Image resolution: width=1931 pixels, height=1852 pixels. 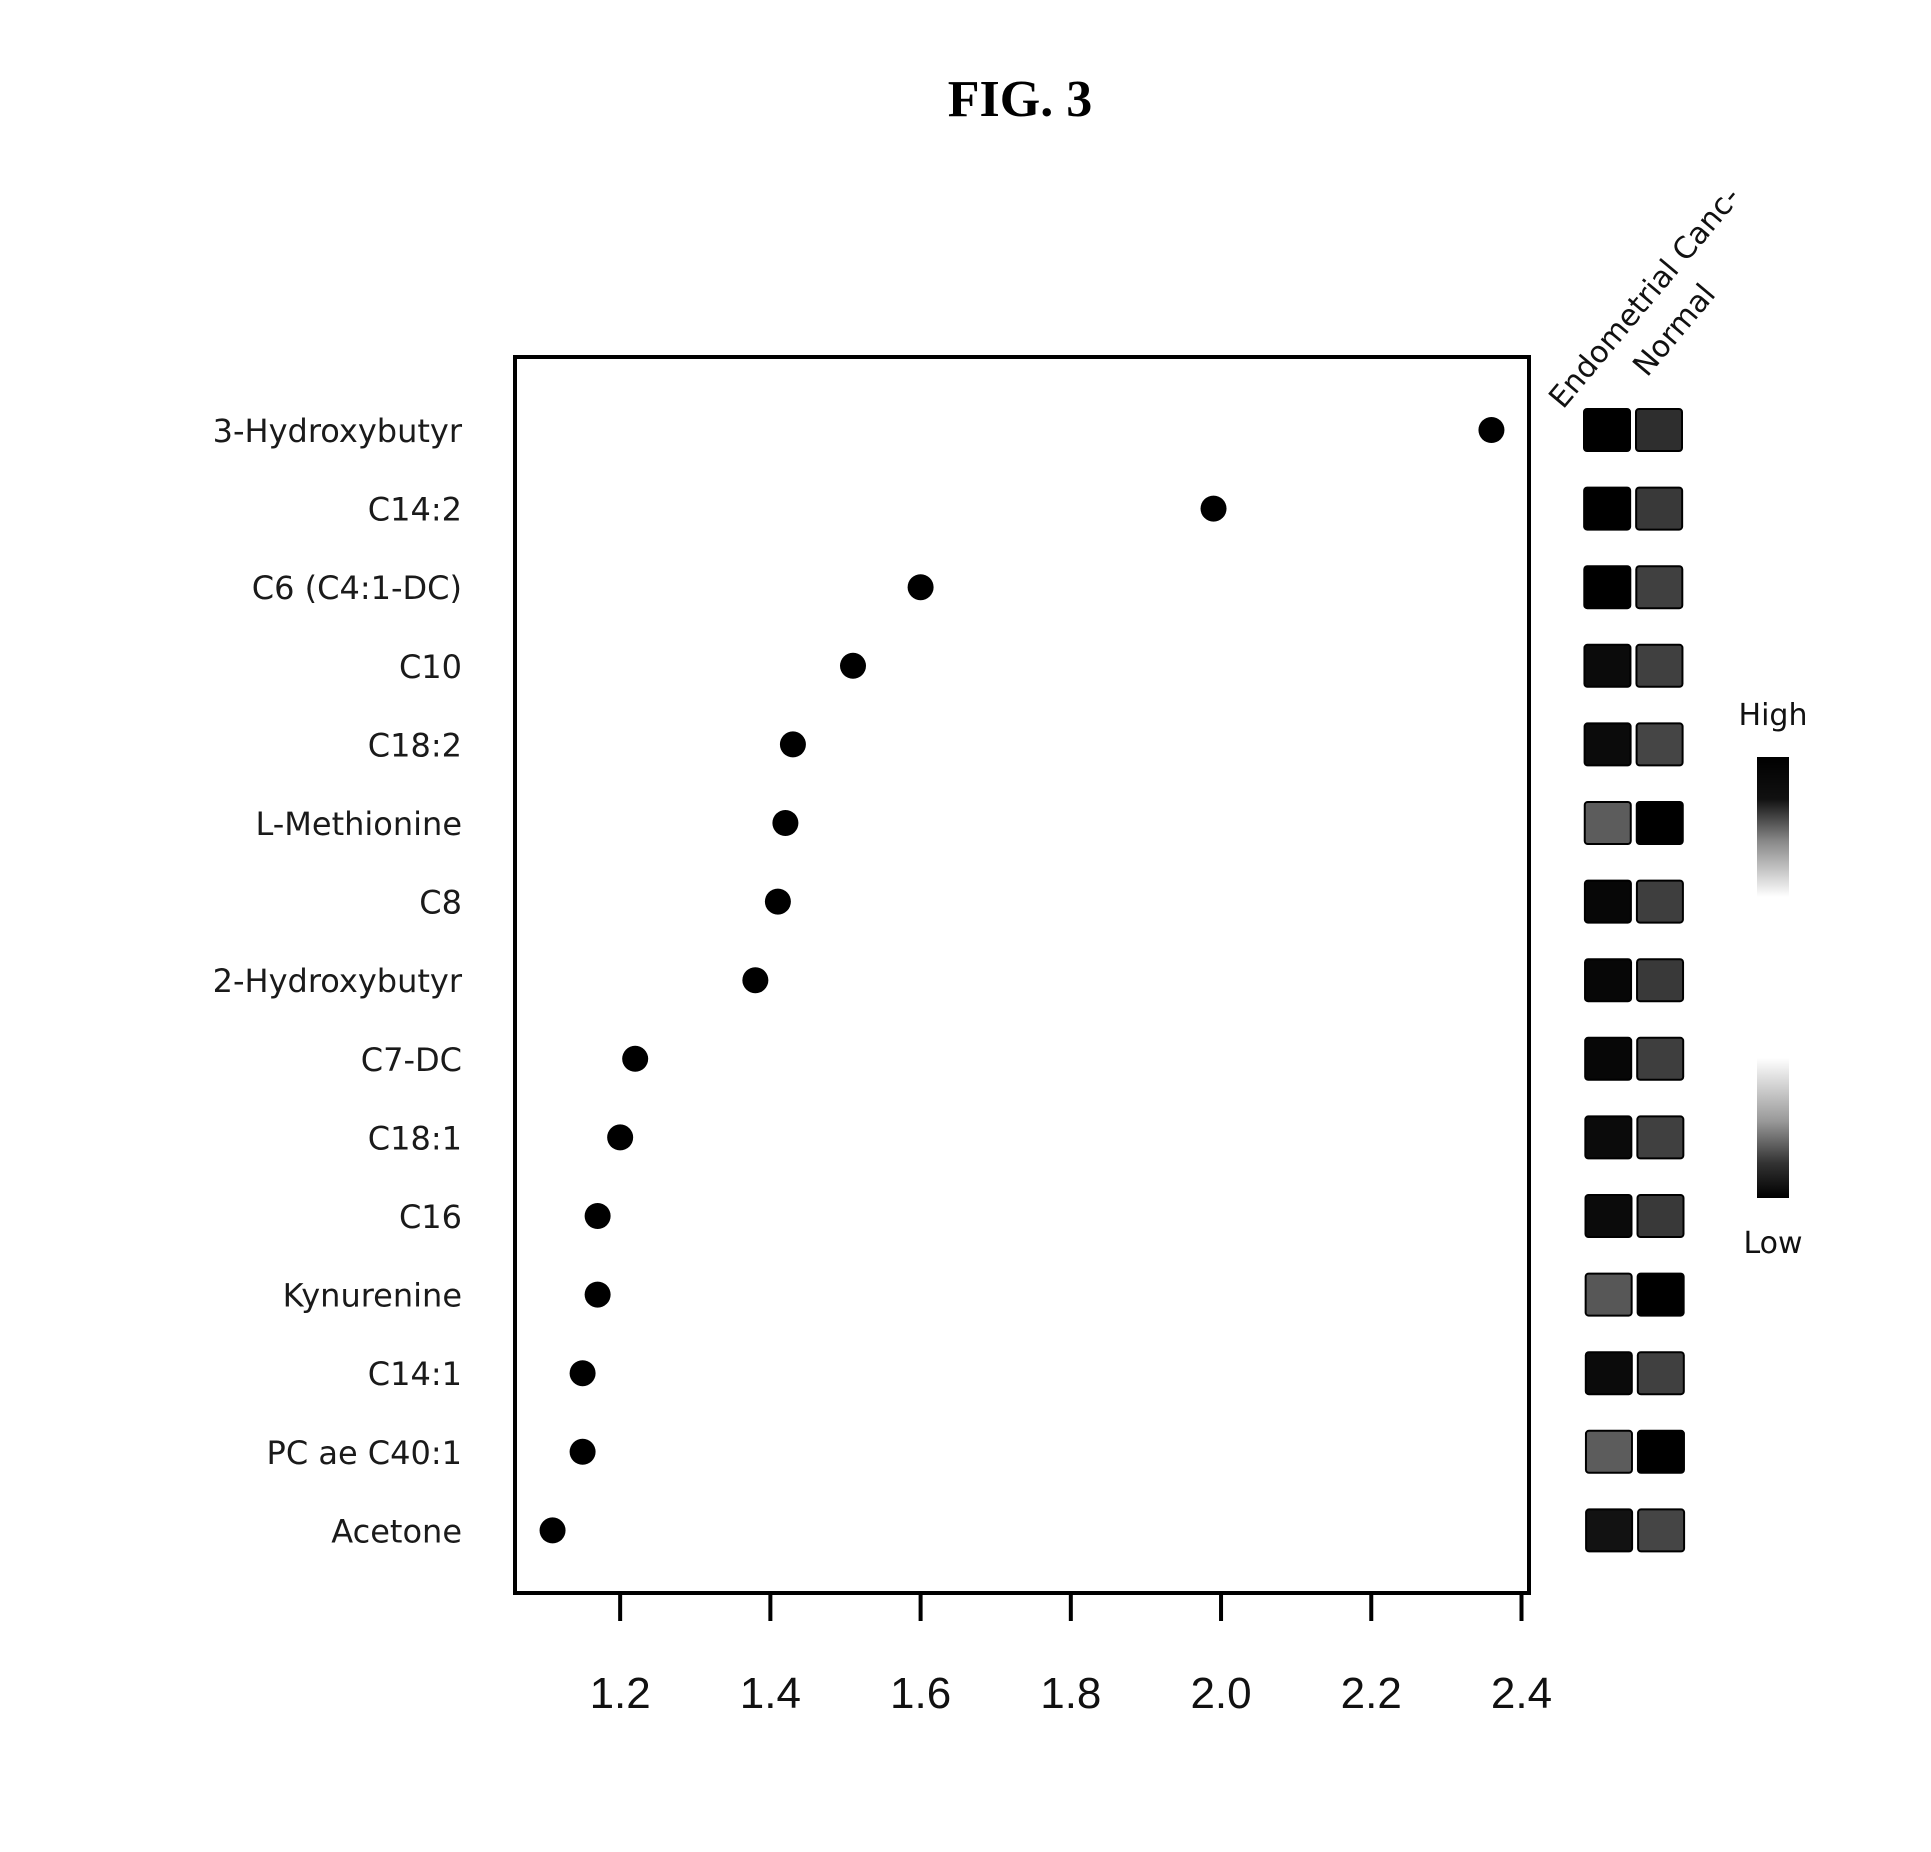 I want to click on category-label: C14:2, so click(x=415, y=510).